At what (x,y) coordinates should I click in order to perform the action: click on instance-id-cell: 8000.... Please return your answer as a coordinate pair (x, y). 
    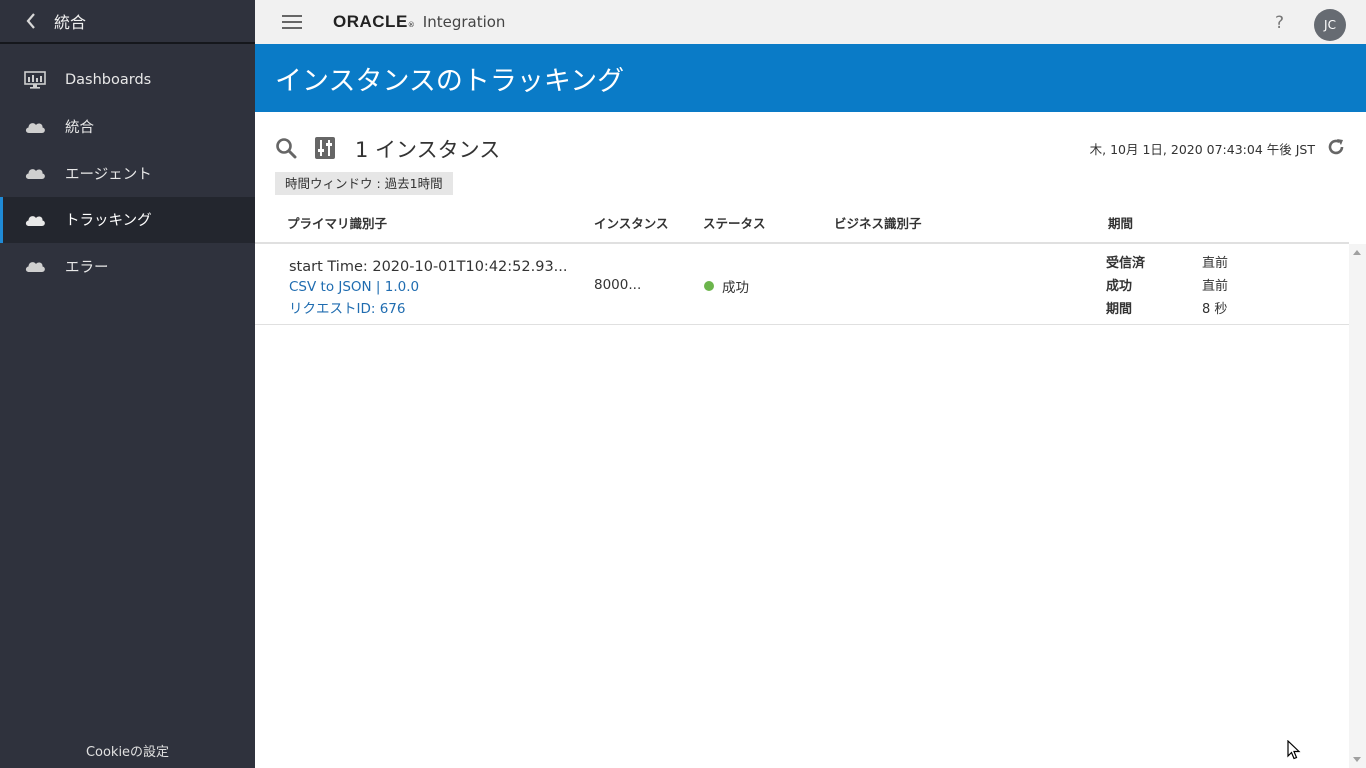
    Looking at the image, I should click on (617, 285).